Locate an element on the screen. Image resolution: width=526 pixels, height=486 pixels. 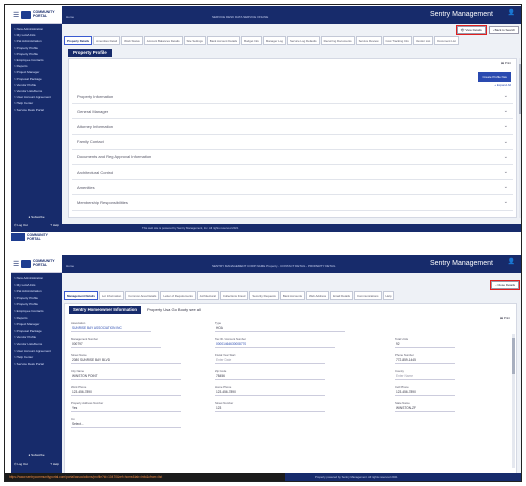
sidebar-item: > Reports is located at coordinates (38, 318).